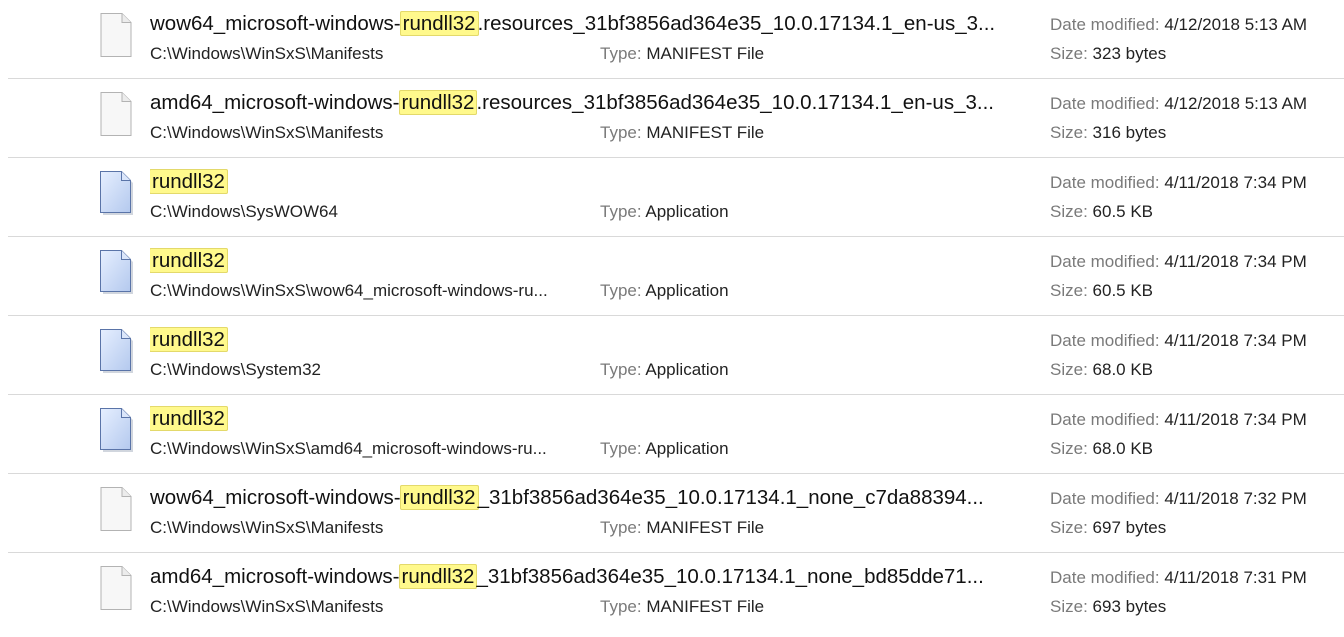  I want to click on file-path: C:\Windows\SysWOW64, so click(244, 211).